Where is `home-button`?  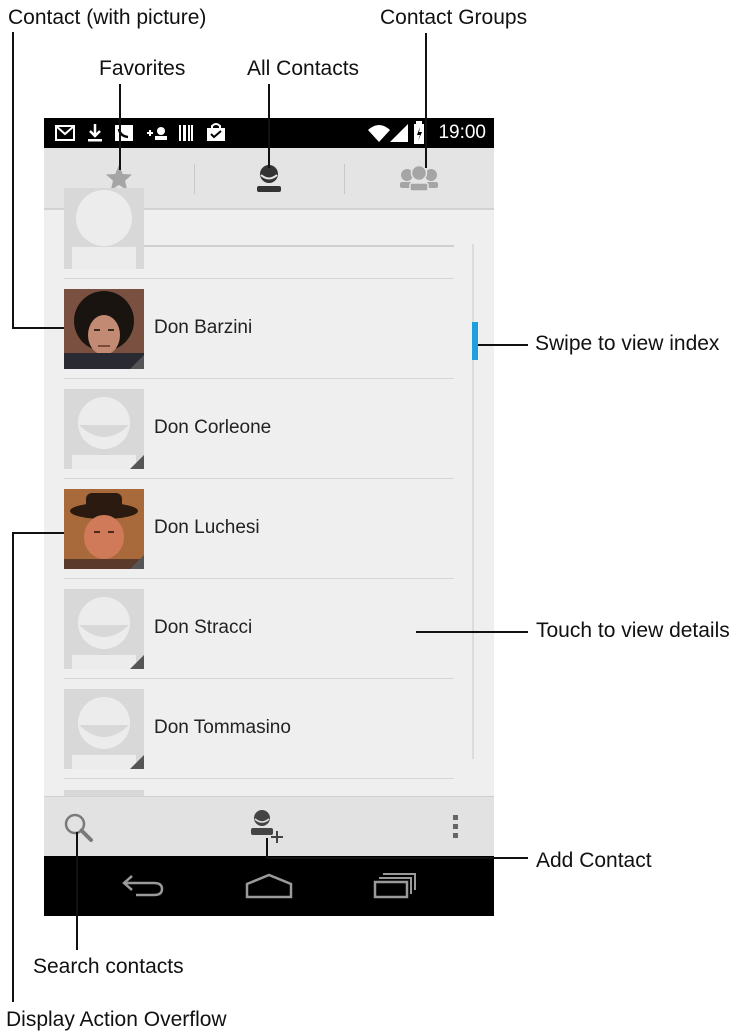 home-button is located at coordinates (269, 886).